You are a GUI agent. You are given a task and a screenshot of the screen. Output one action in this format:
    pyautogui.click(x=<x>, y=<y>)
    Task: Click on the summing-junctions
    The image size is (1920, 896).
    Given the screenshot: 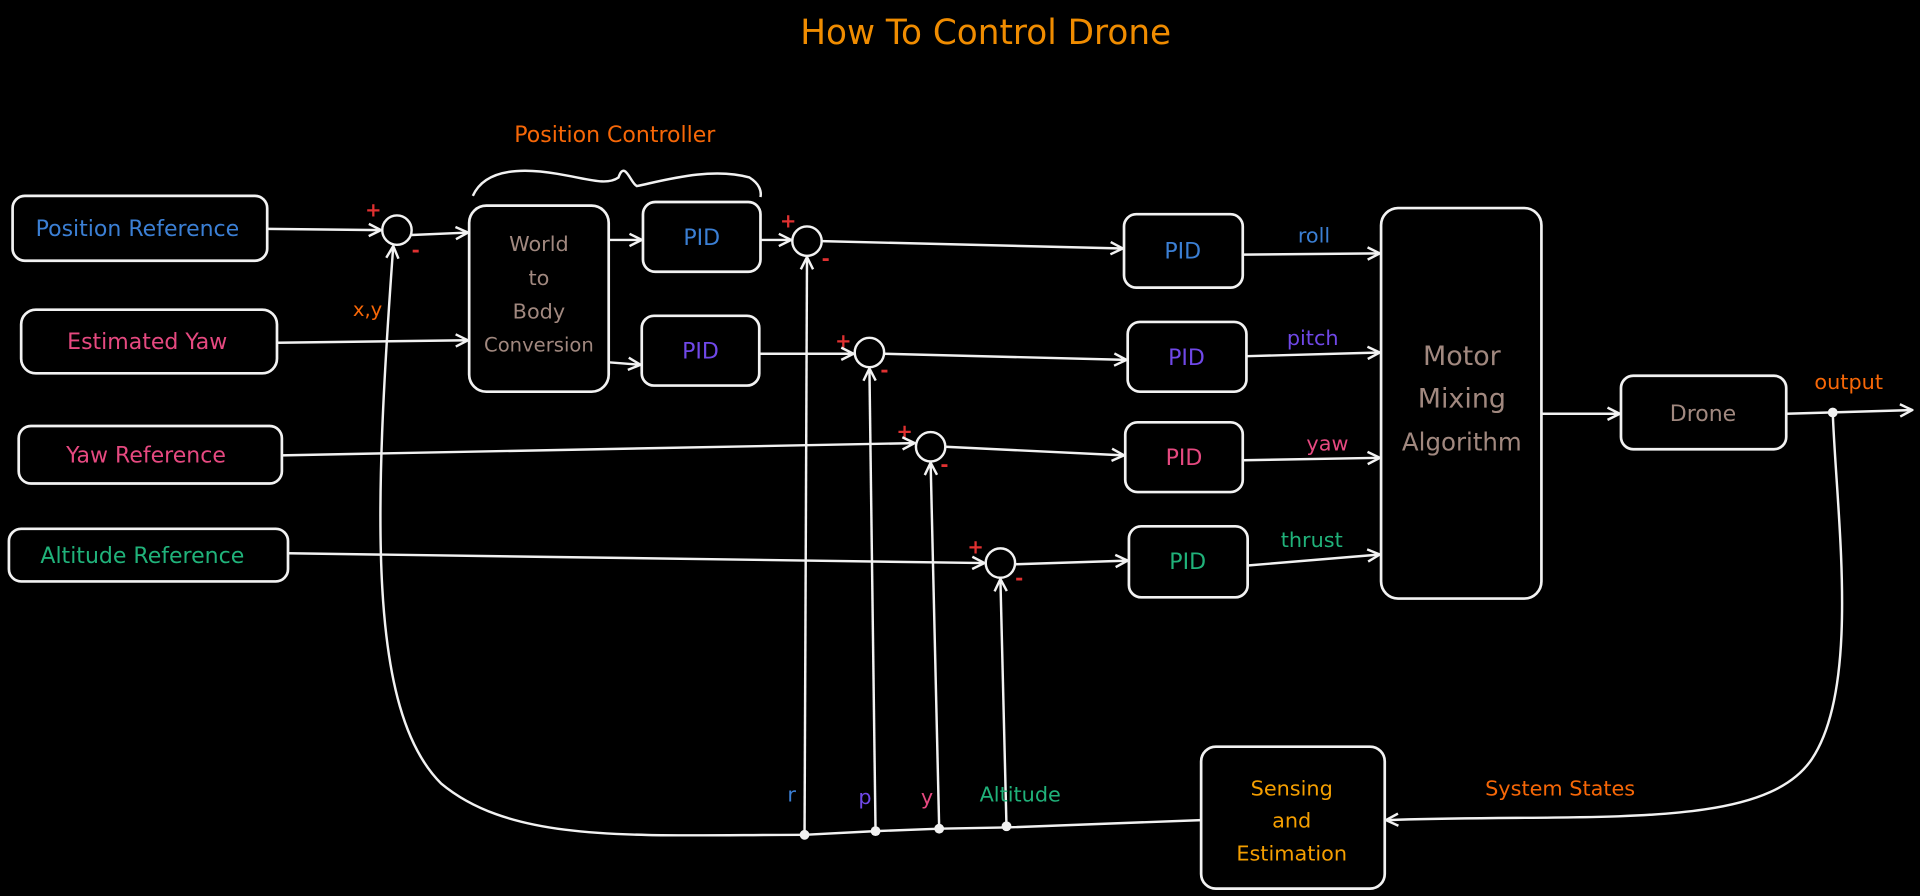 What is the action you would take?
    pyautogui.click(x=699, y=396)
    